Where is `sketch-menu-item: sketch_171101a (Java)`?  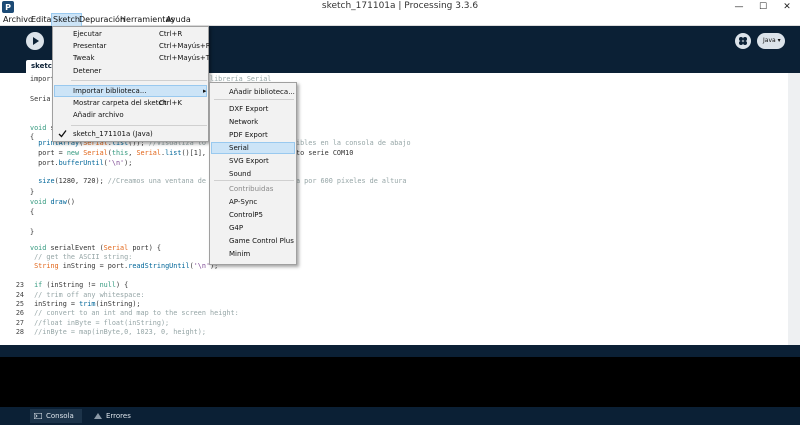 sketch-menu-item: sketch_171101a (Java) is located at coordinates (140, 134).